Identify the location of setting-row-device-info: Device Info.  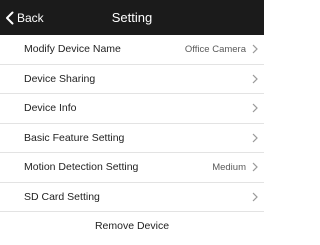
(132, 109).